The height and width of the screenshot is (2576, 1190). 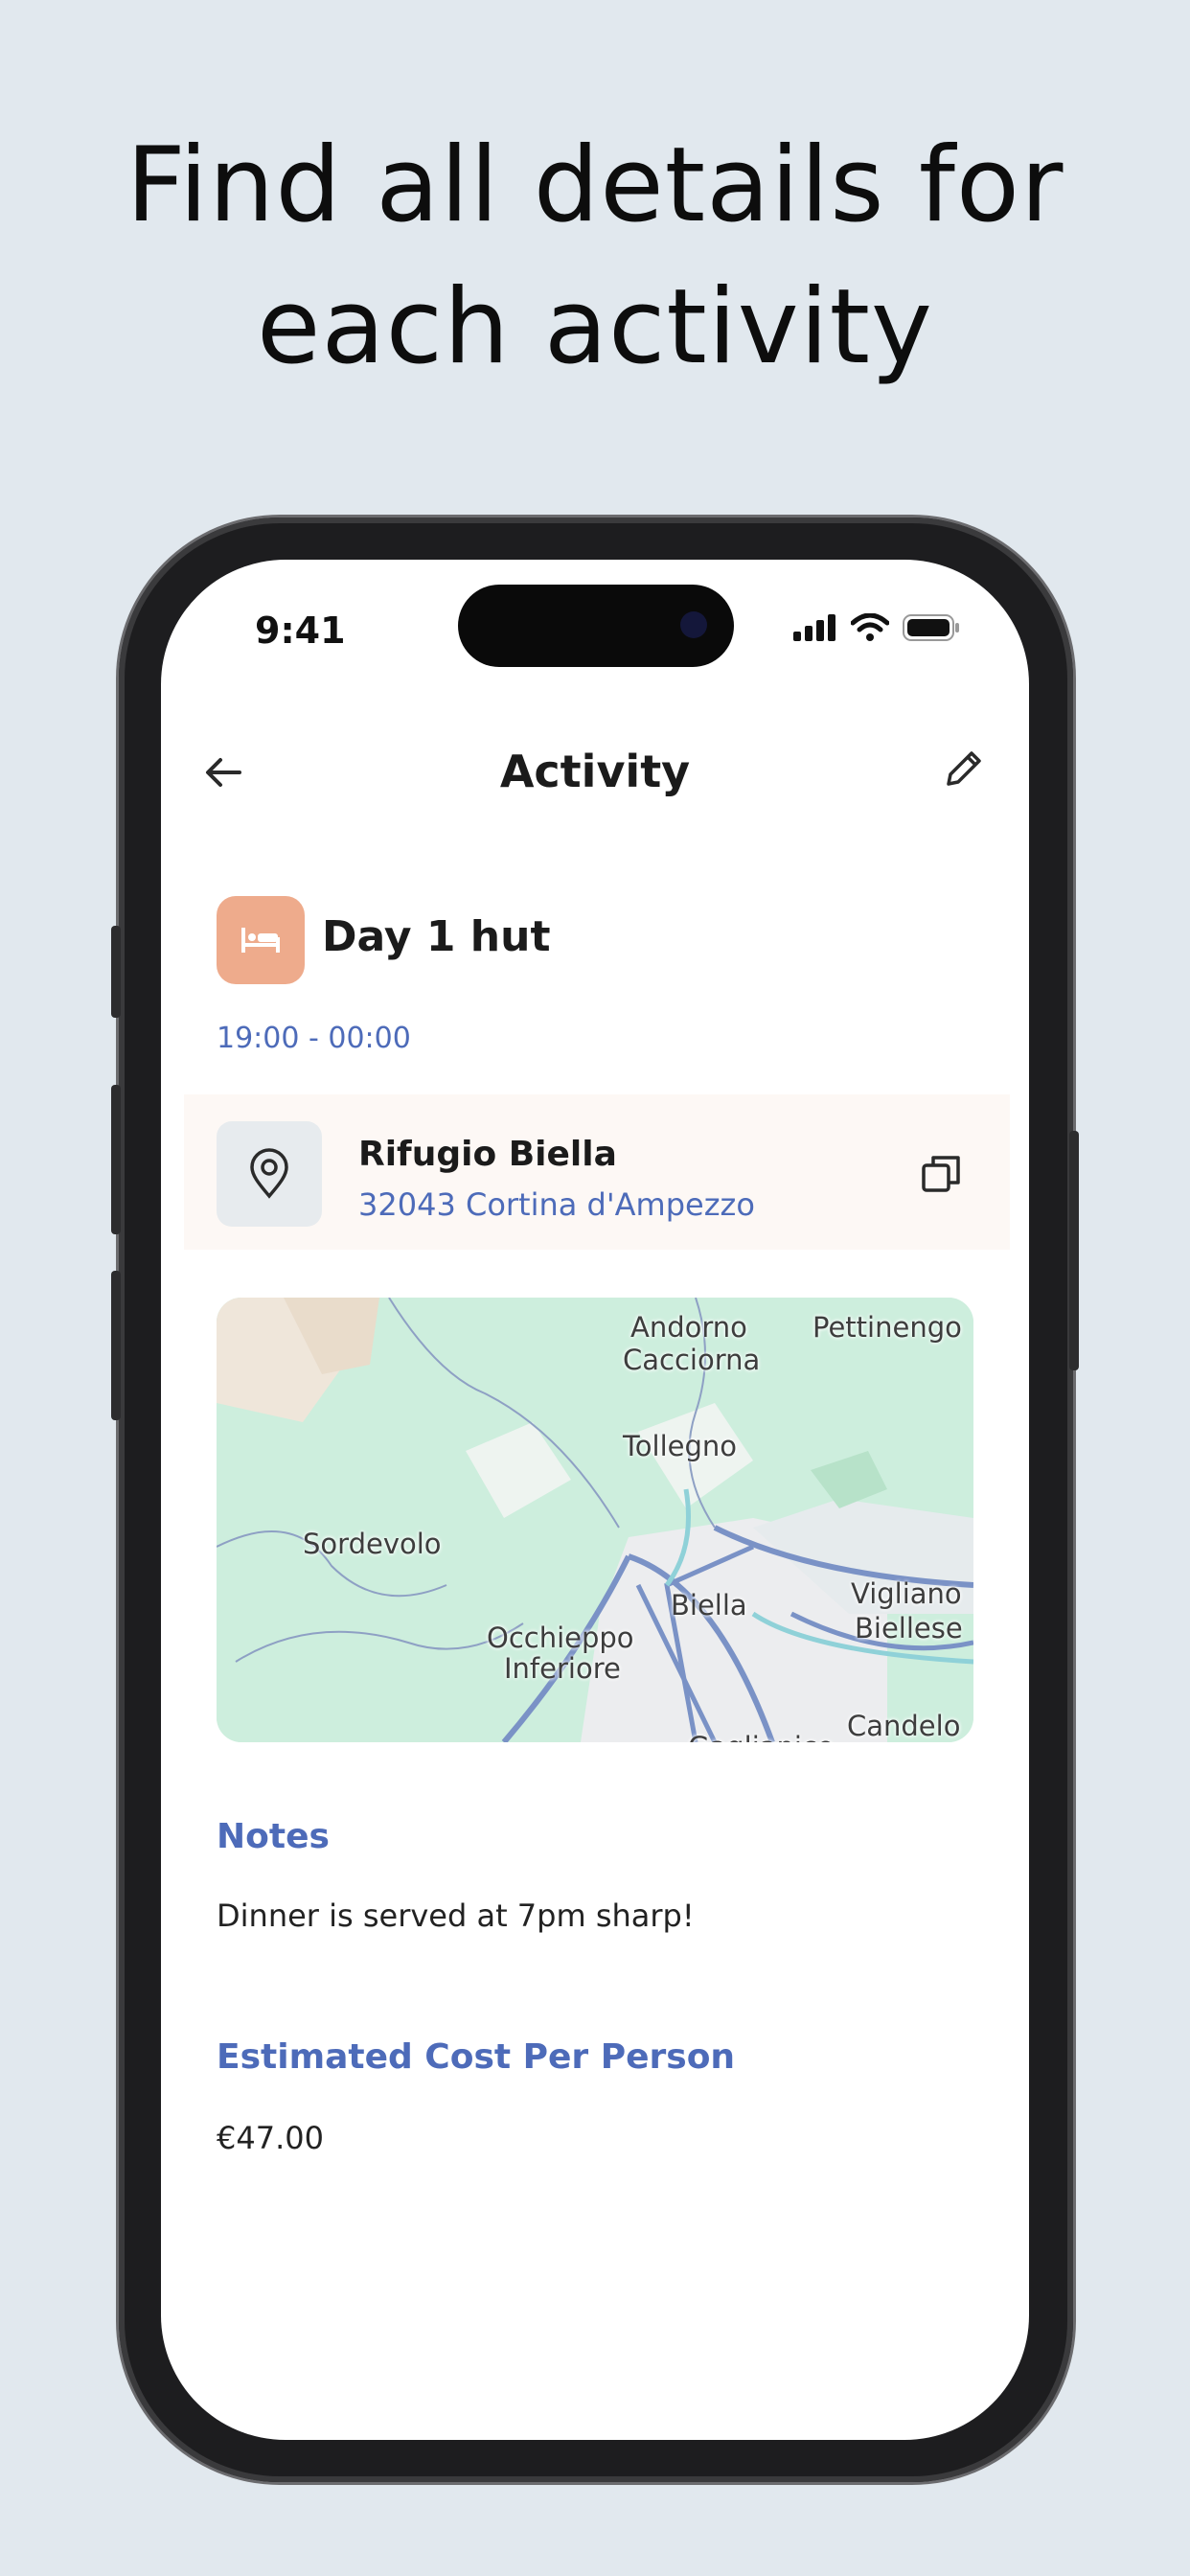 I want to click on headline: Find all details for each activity, so click(x=595, y=257).